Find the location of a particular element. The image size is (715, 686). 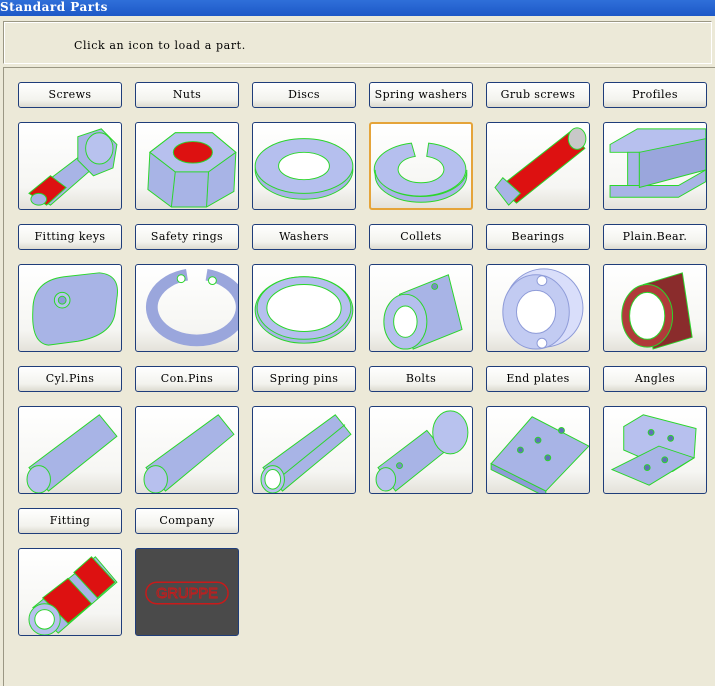

part-label-nut: Nuts is located at coordinates (187, 95).